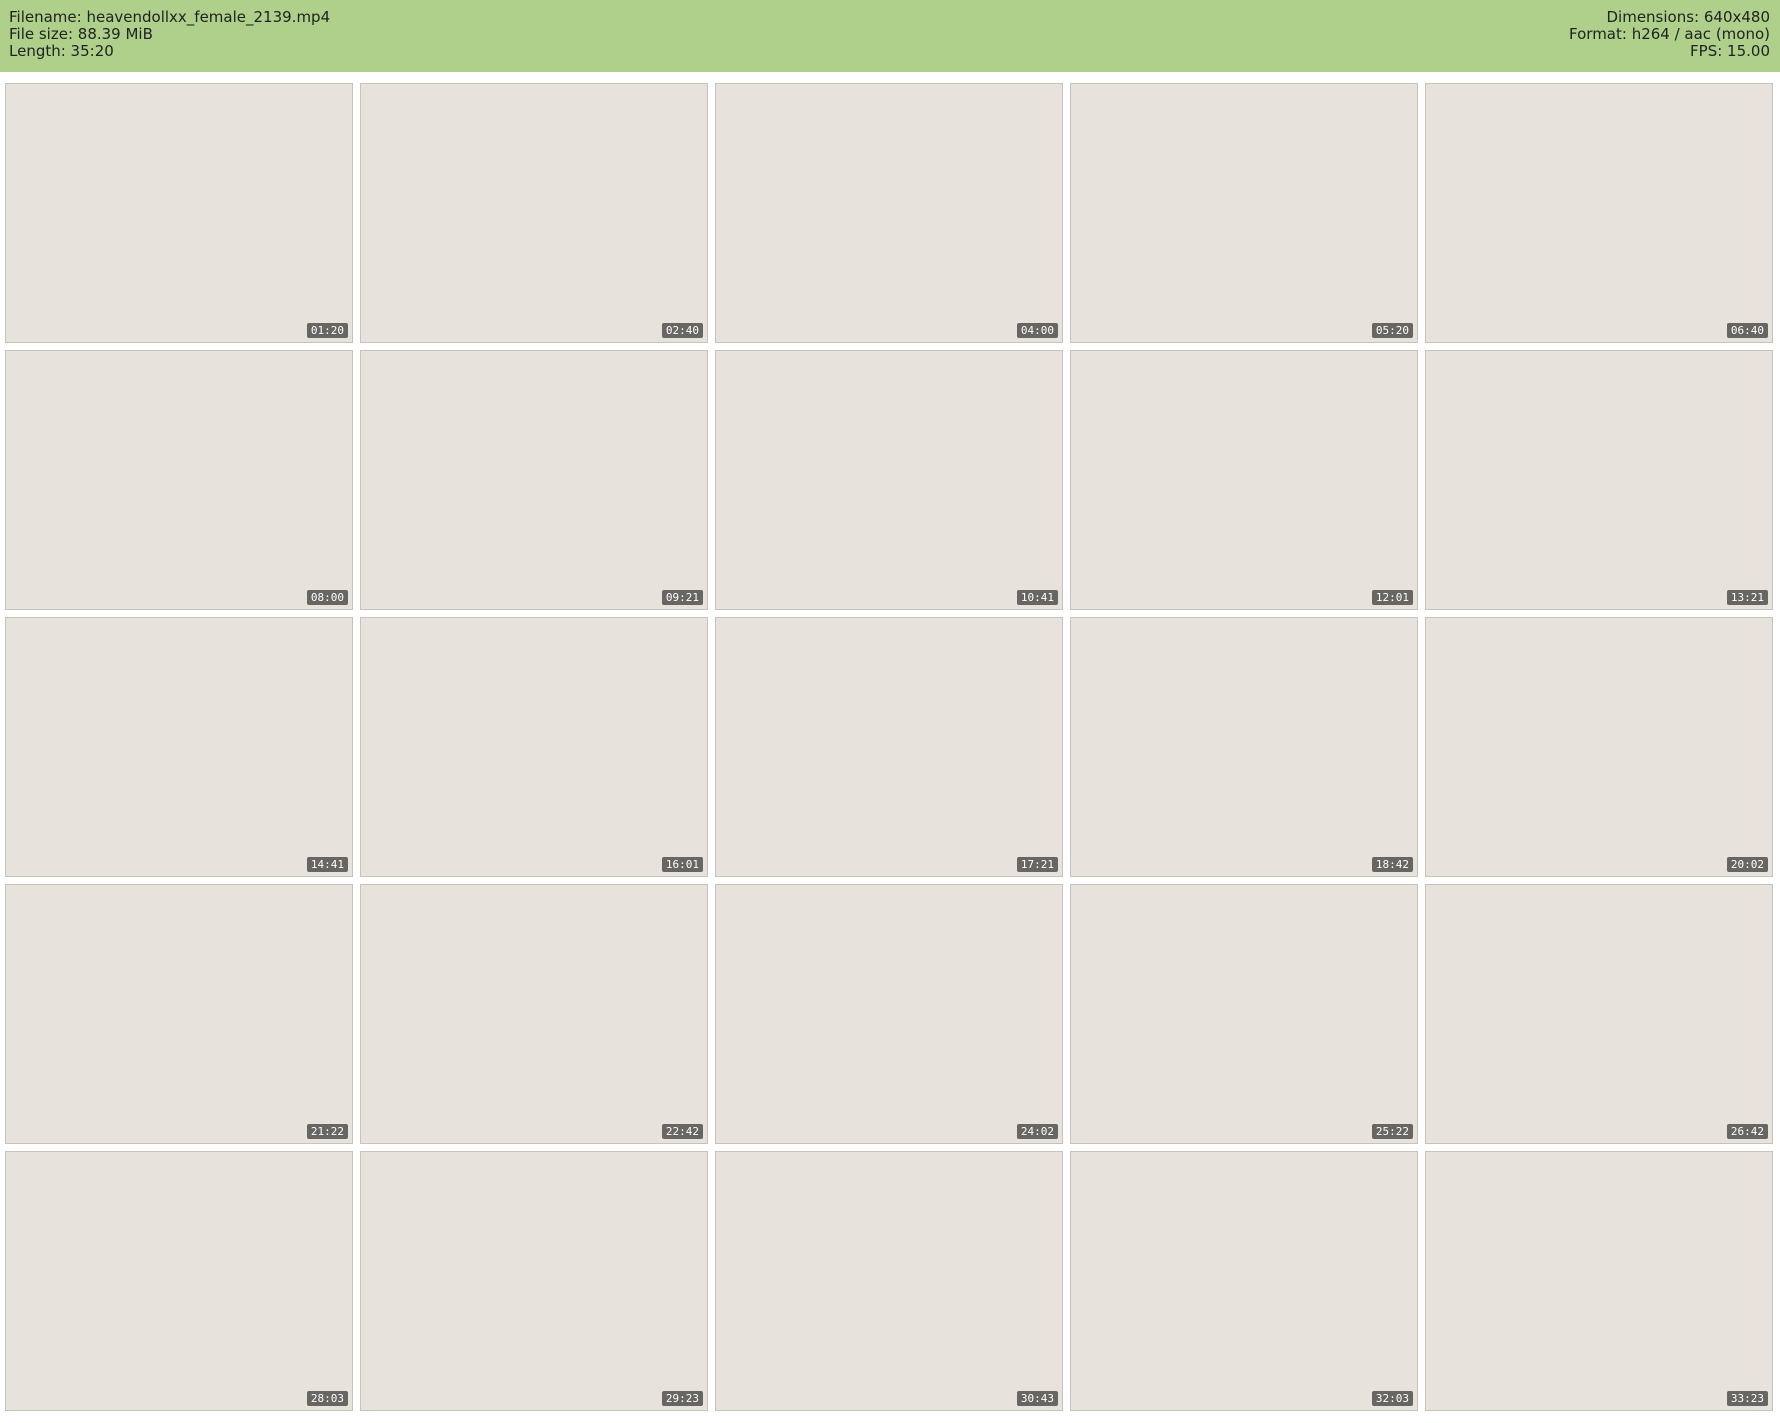  Describe the element at coordinates (682, 864) in the screenshot. I see `timestamp-label: 16:01` at that location.